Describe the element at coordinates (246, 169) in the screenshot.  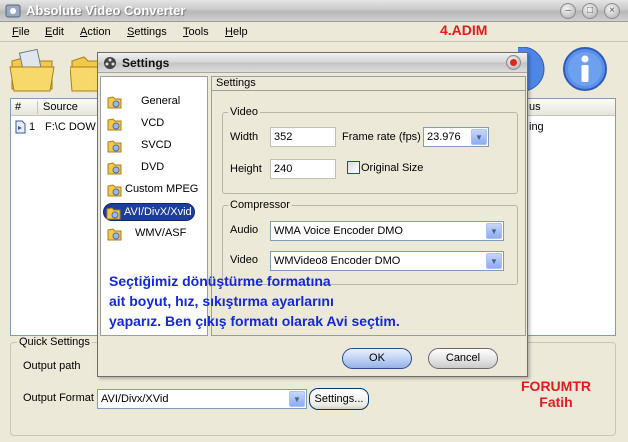
I see `height-label: Height` at that location.